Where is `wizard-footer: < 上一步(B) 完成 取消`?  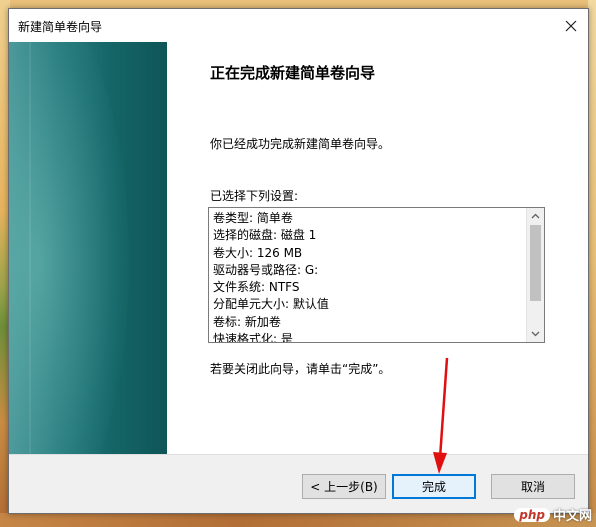 wizard-footer: < 上一步(B) 完成 取消 is located at coordinates (298, 483).